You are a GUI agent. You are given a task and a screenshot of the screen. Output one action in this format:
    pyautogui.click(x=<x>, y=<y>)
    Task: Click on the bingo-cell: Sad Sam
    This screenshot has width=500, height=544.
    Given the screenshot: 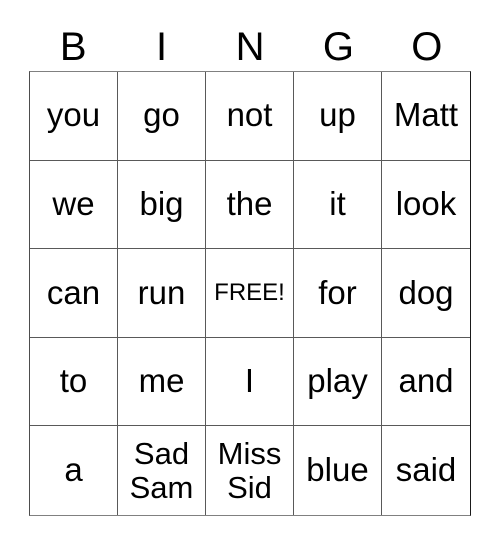 What is the action you would take?
    pyautogui.click(x=162, y=470)
    